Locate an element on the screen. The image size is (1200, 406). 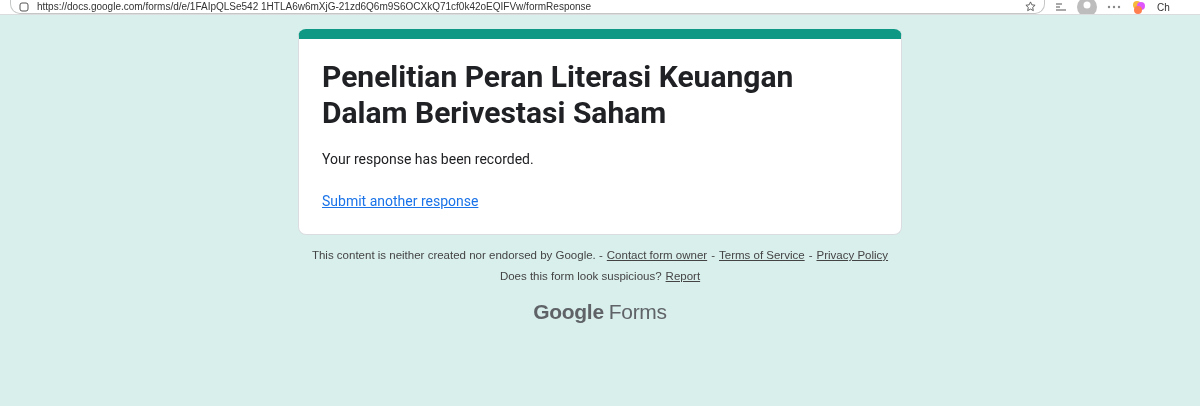
site-info-icon is located at coordinates (24, 6).